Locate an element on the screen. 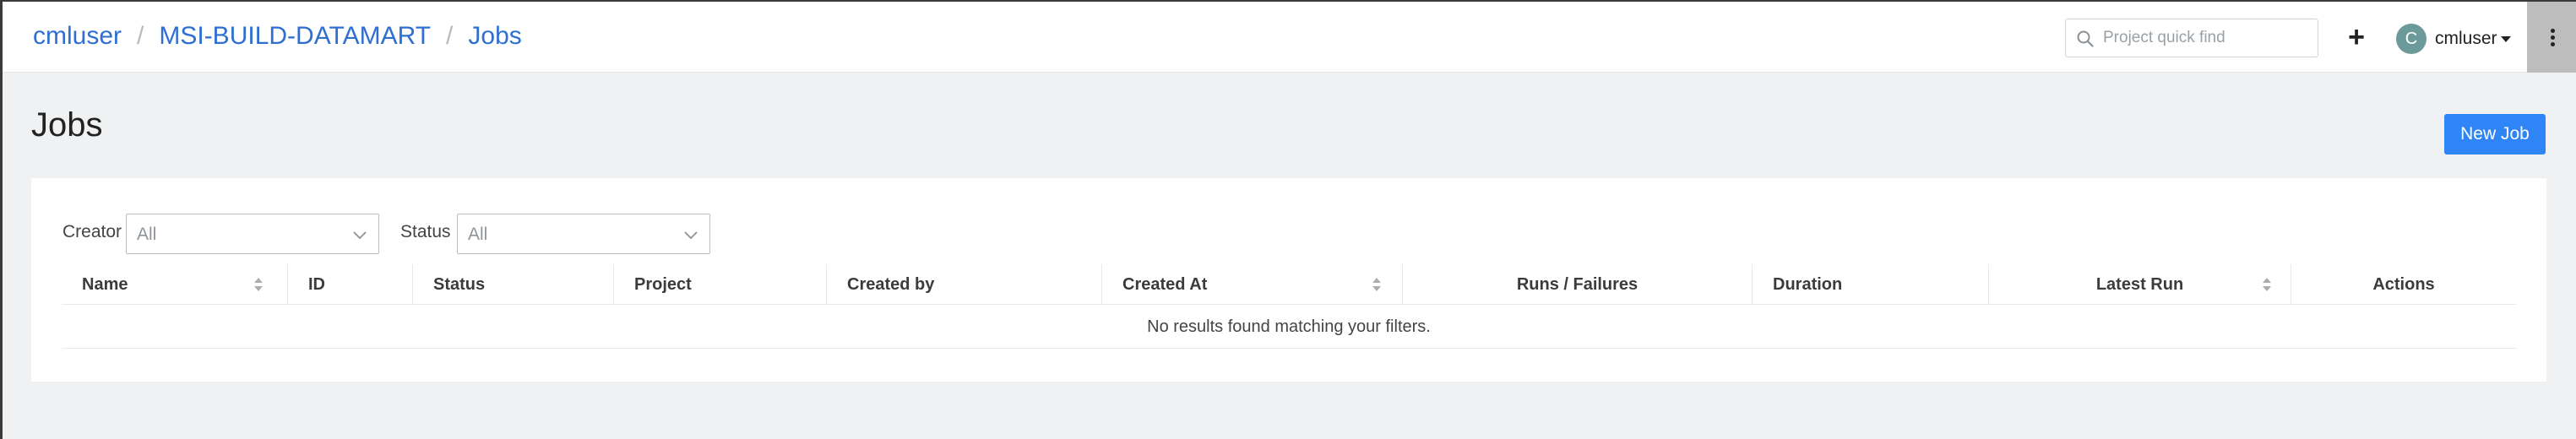 The width and height of the screenshot is (2576, 439). status-filter-label: Status is located at coordinates (425, 231).